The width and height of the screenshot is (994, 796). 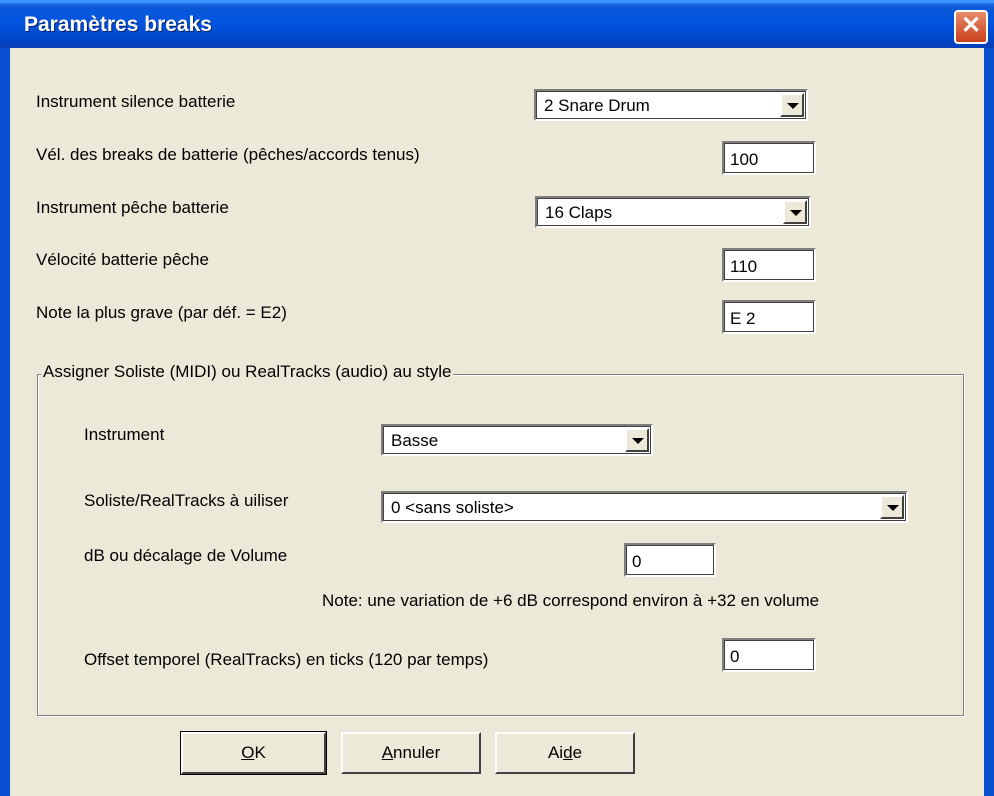 I want to click on volume-value: 0, so click(x=637, y=561).